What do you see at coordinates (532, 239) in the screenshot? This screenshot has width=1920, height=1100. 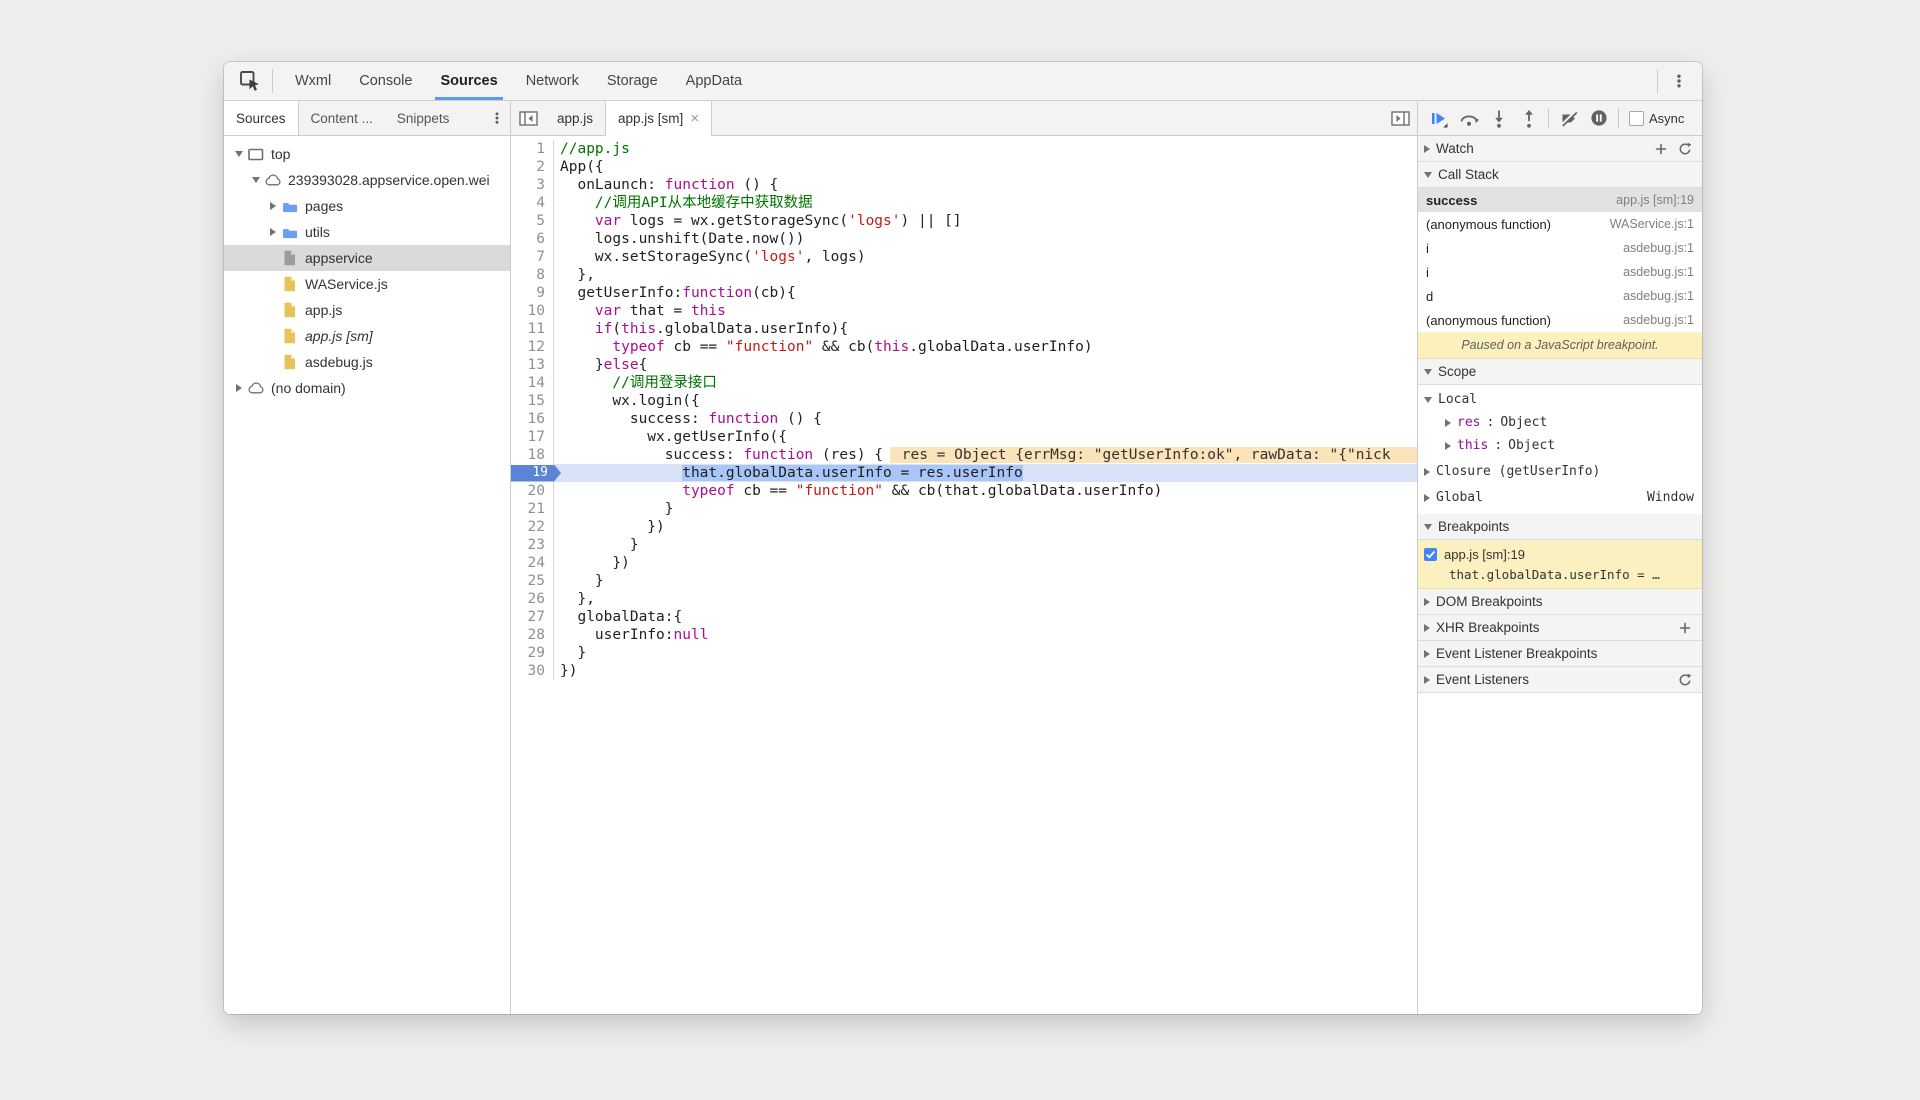 I see `line-number: 6` at bounding box center [532, 239].